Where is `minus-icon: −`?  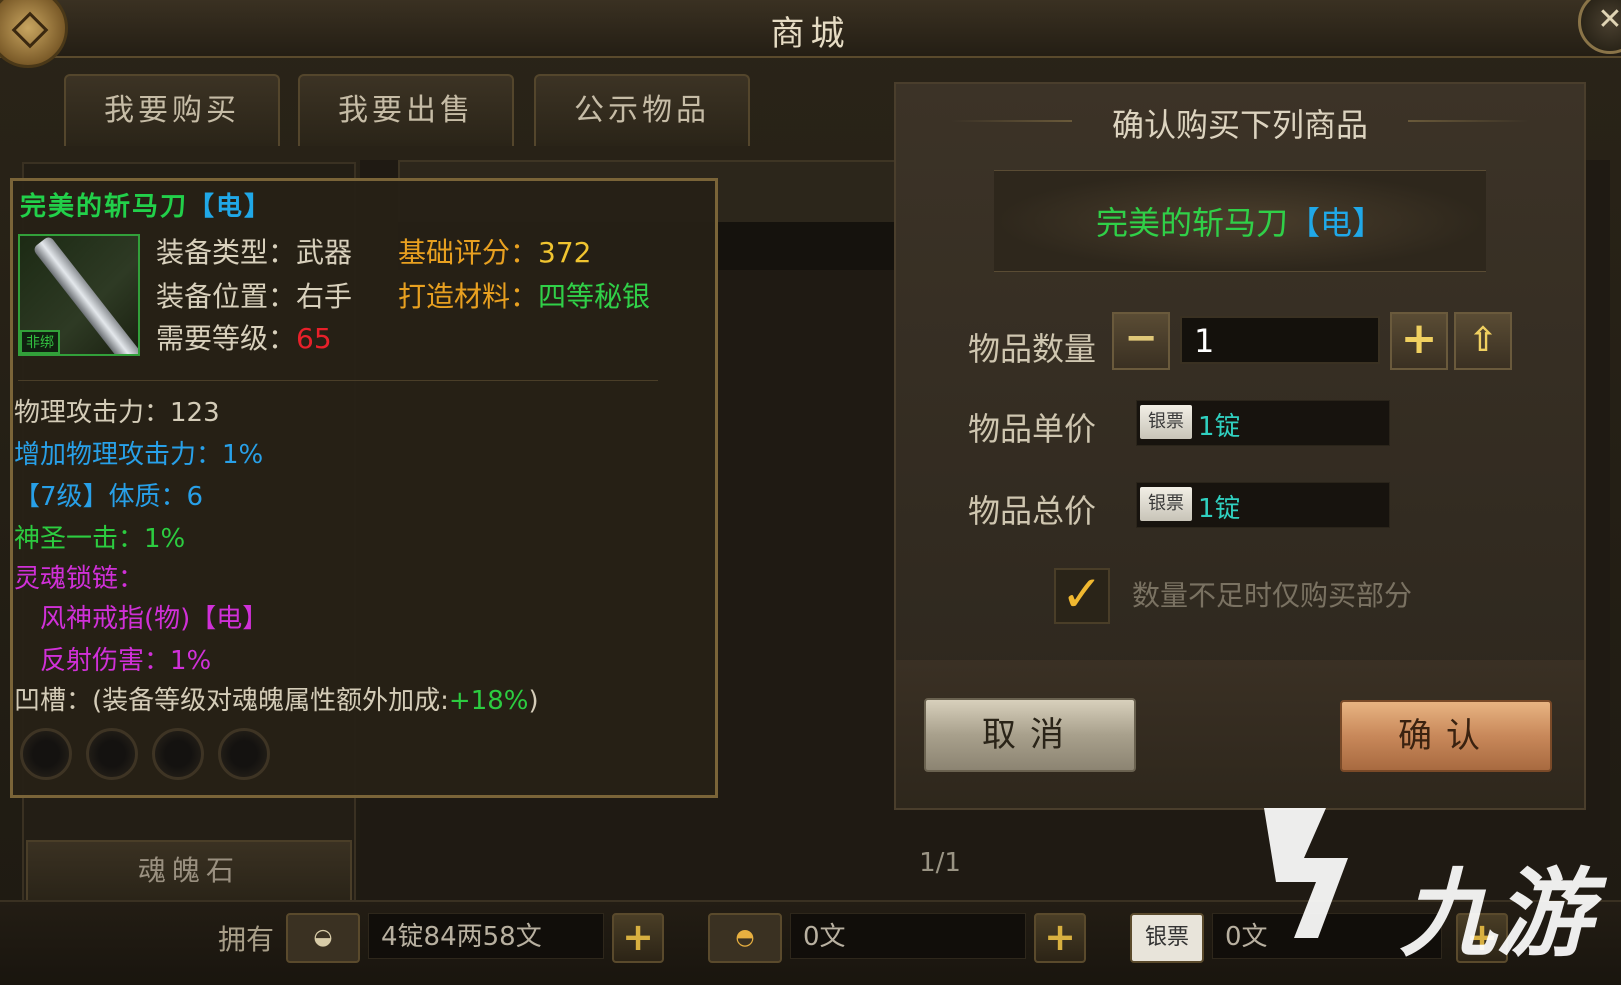 minus-icon: − is located at coordinates (1141, 338).